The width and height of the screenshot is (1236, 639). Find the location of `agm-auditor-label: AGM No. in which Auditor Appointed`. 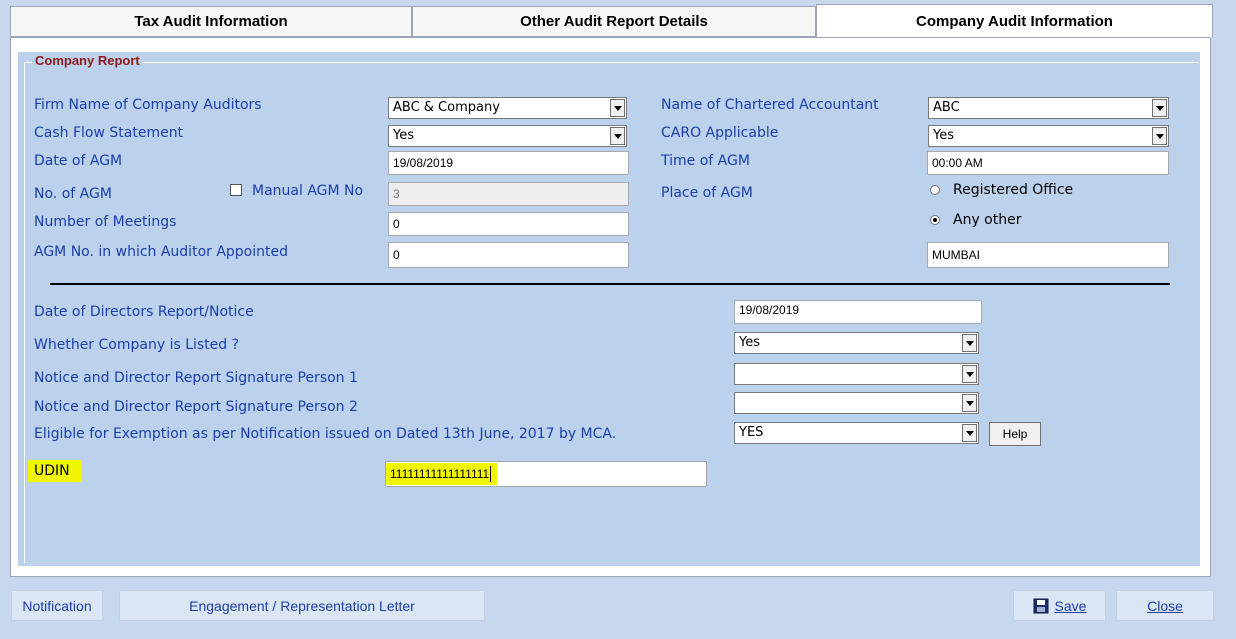

agm-auditor-label: AGM No. in which Auditor Appointed is located at coordinates (161, 252).